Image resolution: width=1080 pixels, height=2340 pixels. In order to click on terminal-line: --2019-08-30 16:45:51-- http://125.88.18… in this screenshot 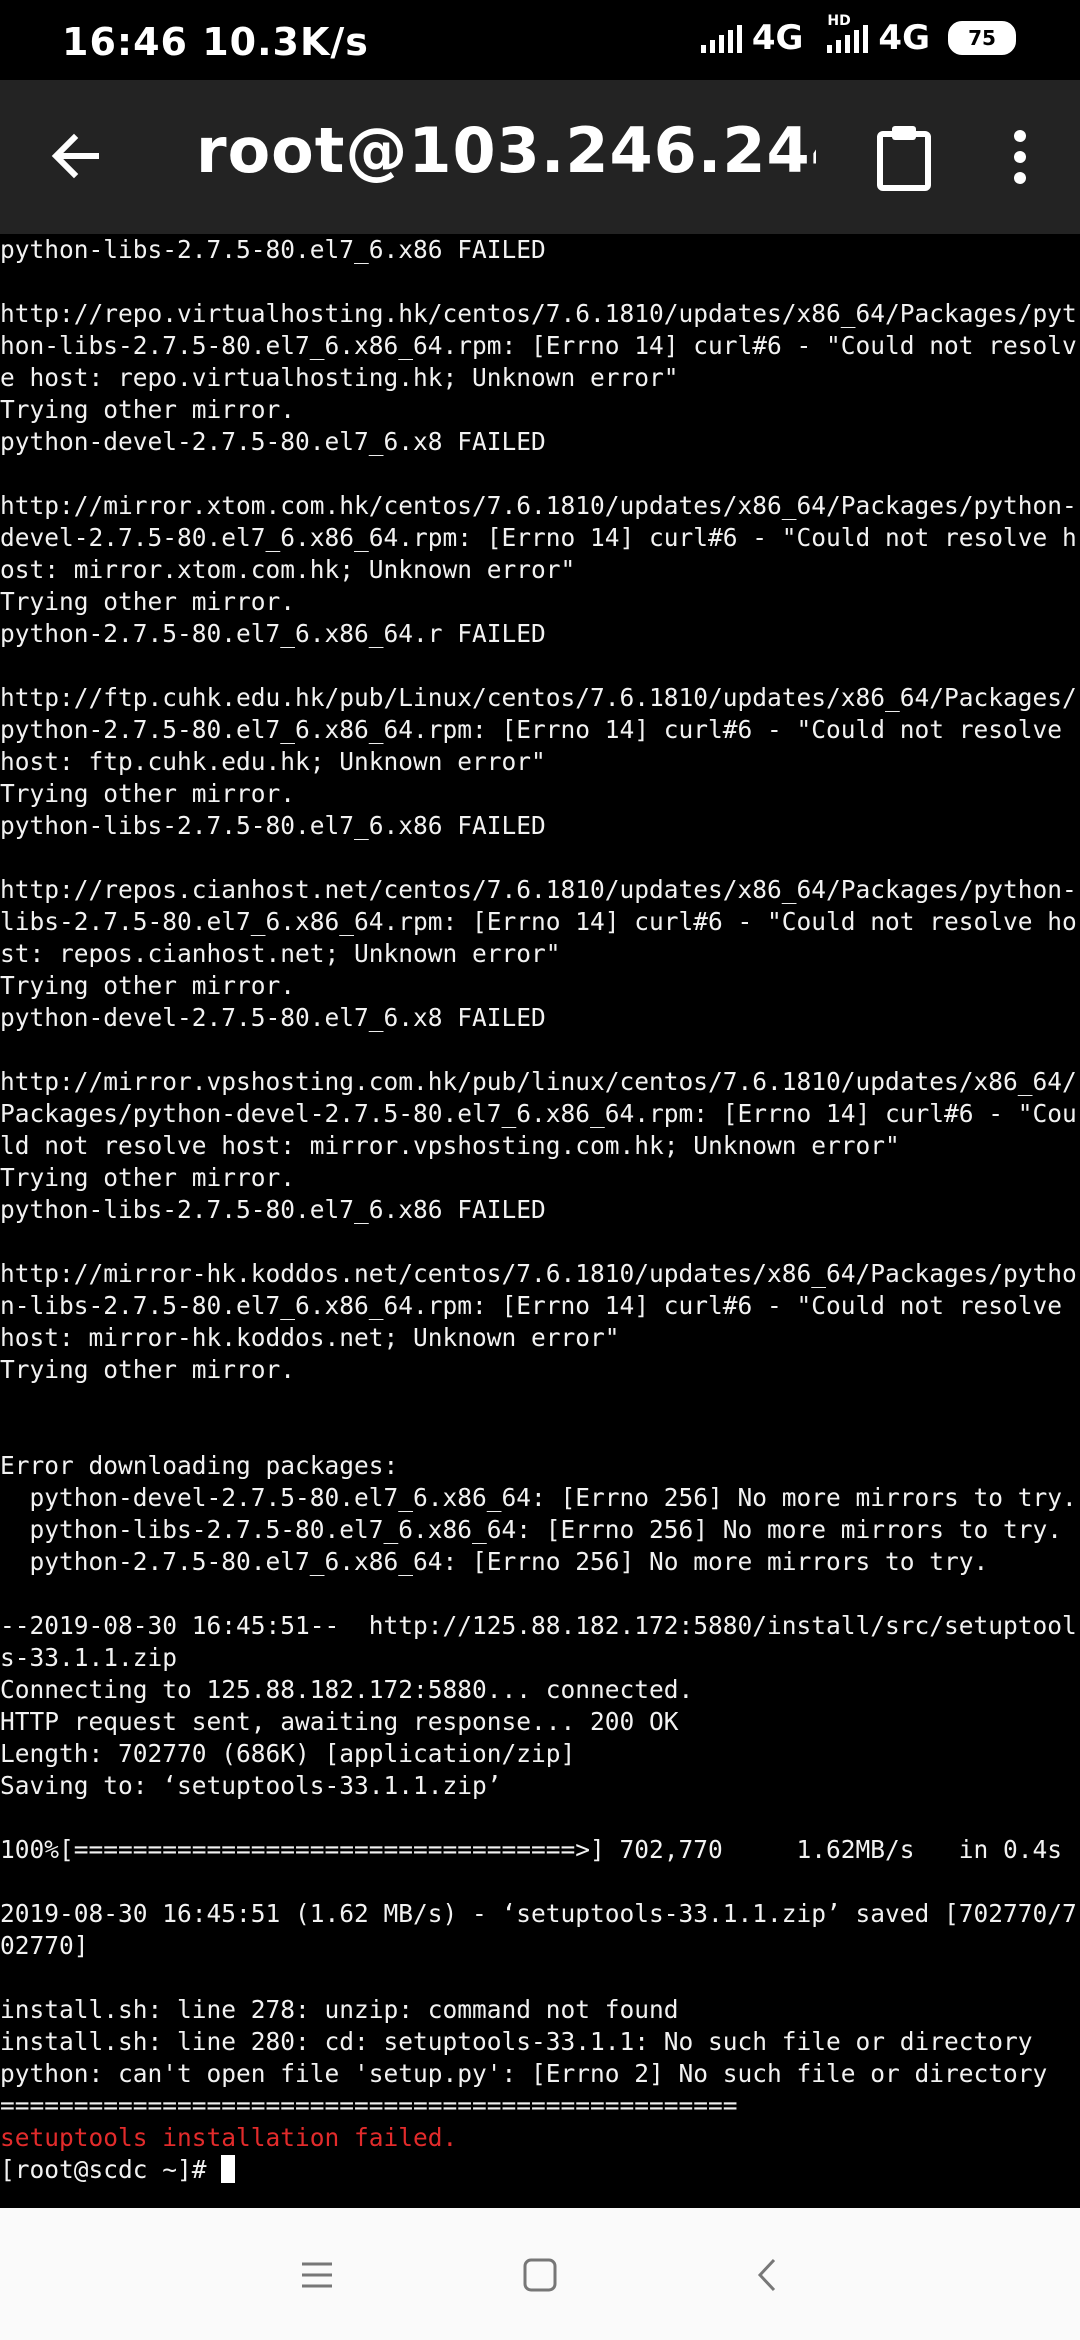, I will do `click(538, 1641)`.